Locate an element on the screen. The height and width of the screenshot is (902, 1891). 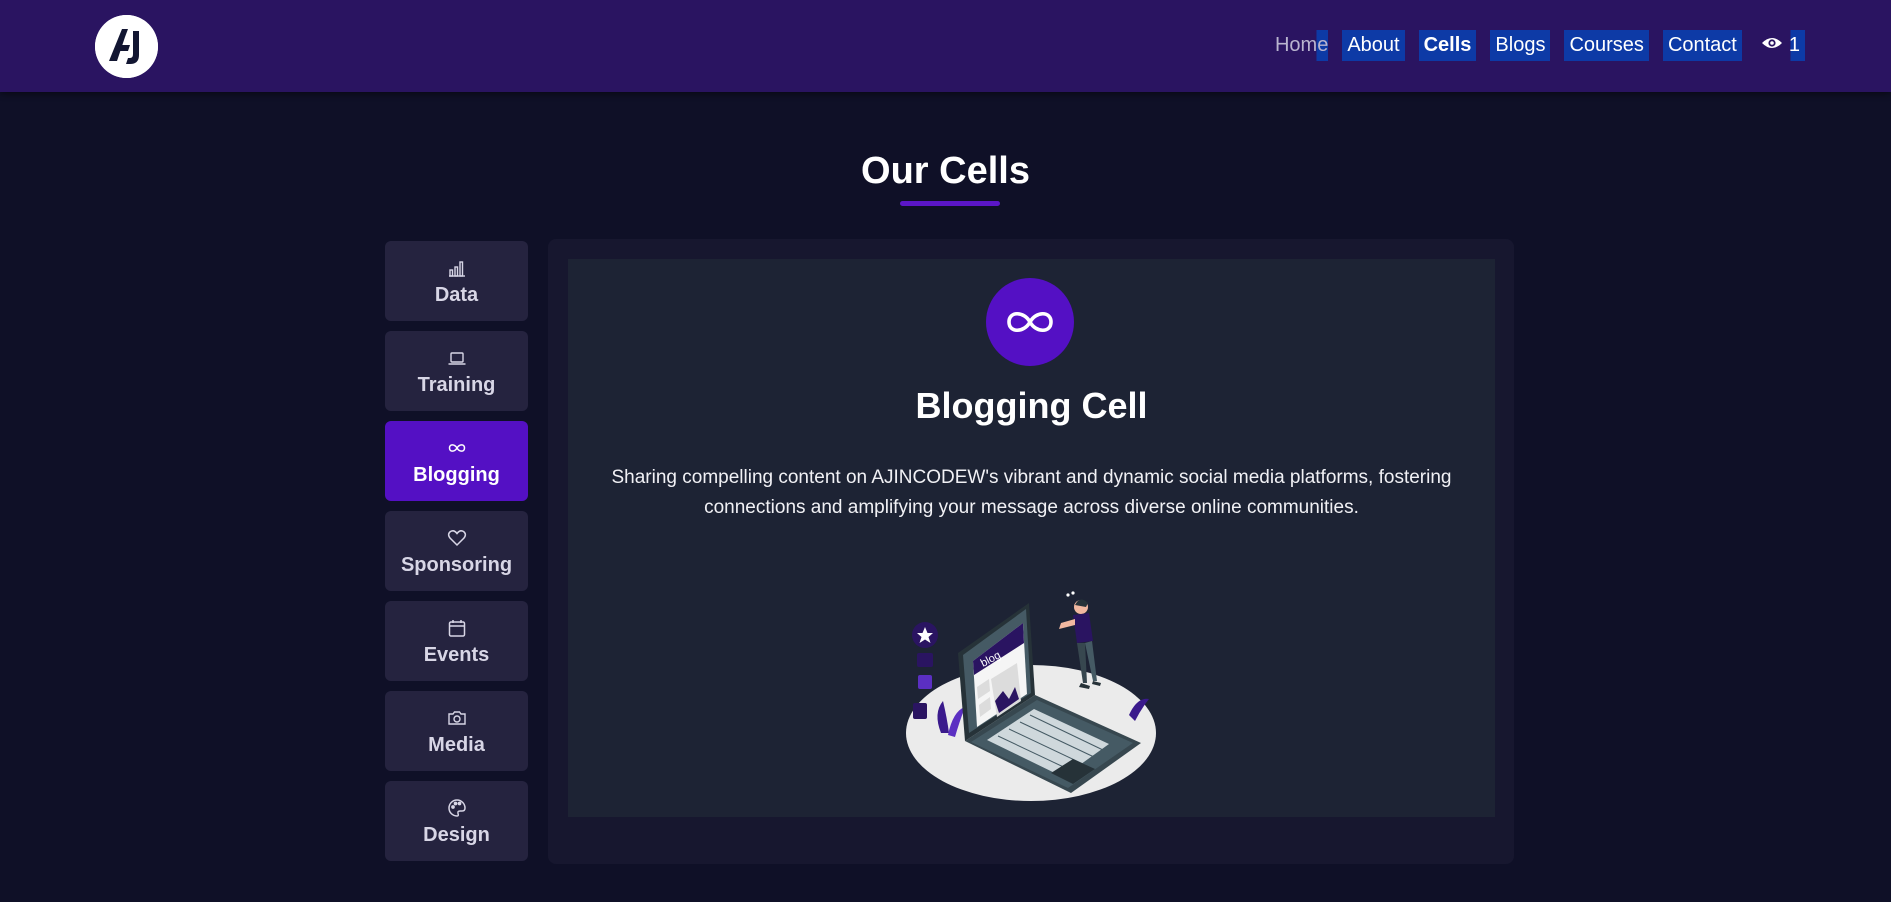
title-underline is located at coordinates (950, 203).